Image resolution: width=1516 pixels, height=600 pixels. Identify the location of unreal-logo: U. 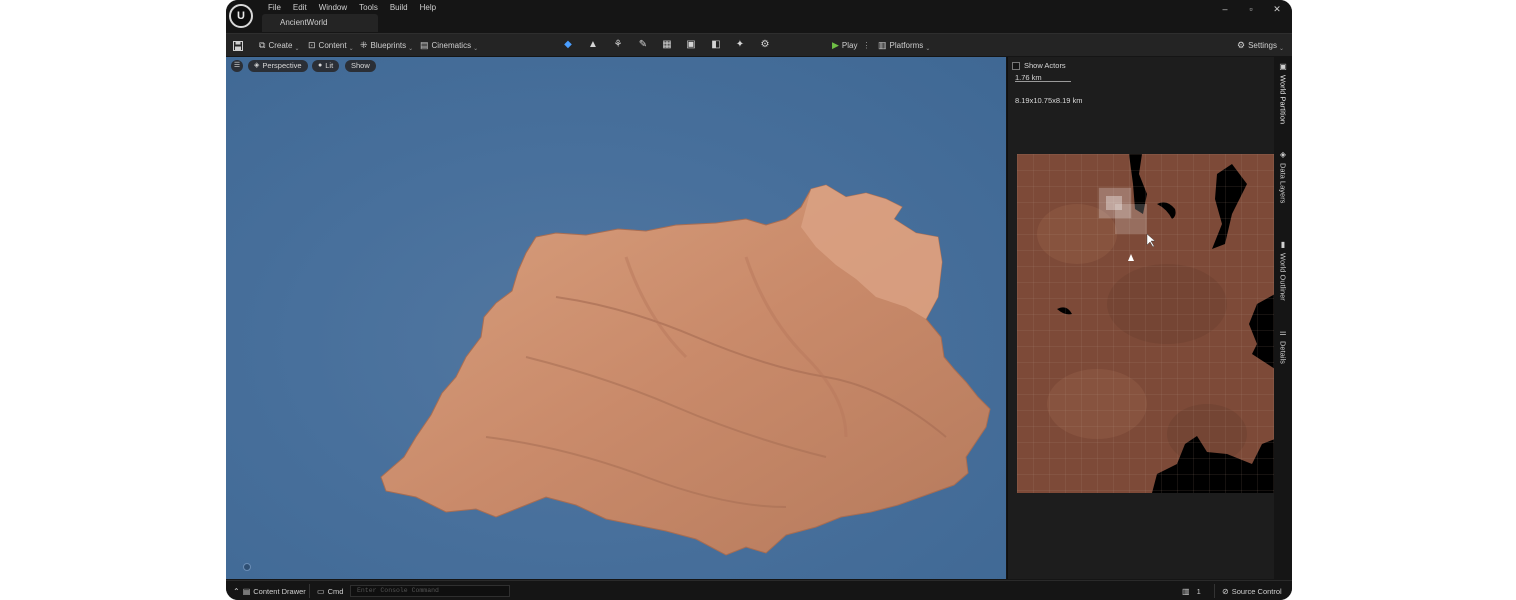
(241, 16).